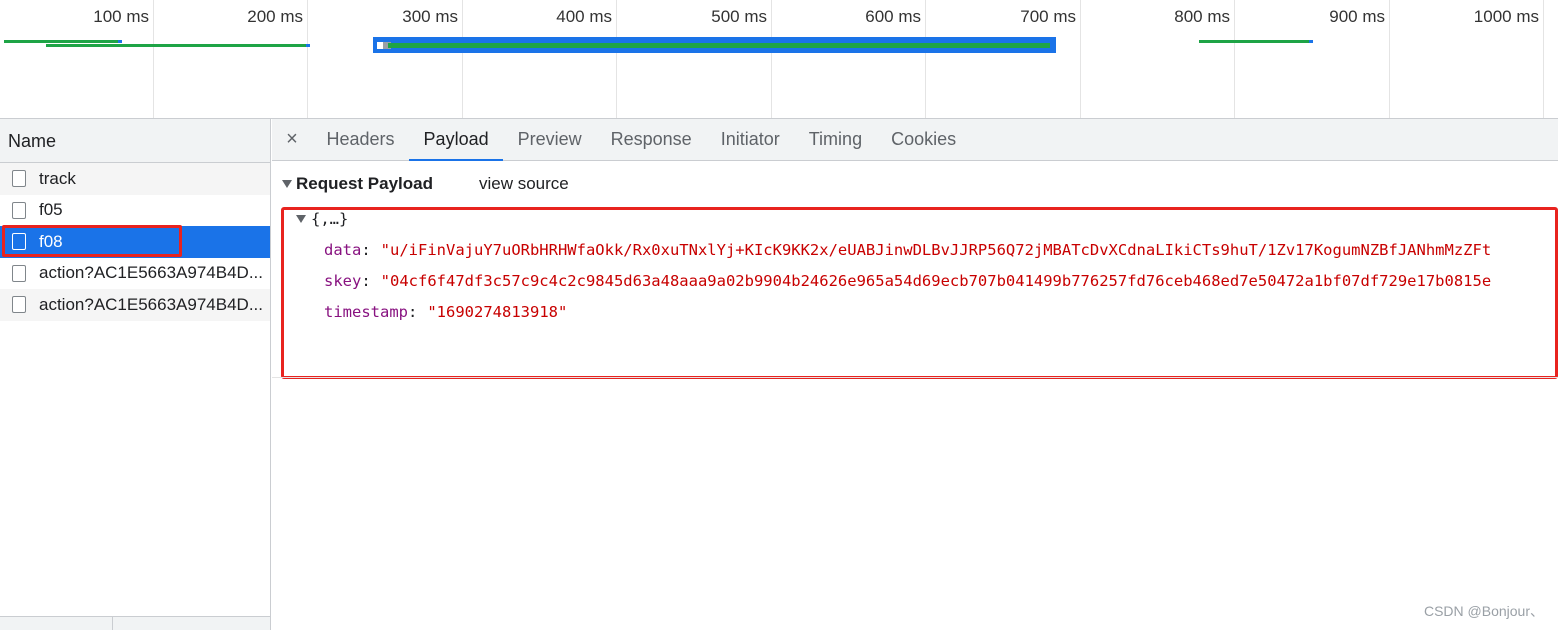 This screenshot has height=630, width=1558. I want to click on request-name: f08, so click(51, 241).